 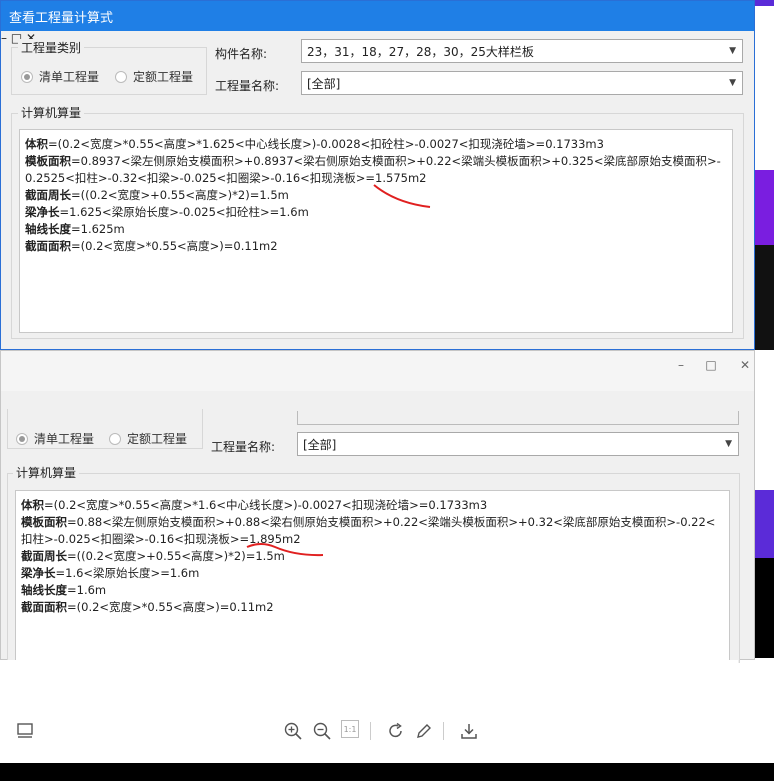 I want to click on formula-line: 截面周长=((0.2<宽度>+0.55<高度>)*2)=1.5m, so click(x=153, y=556).